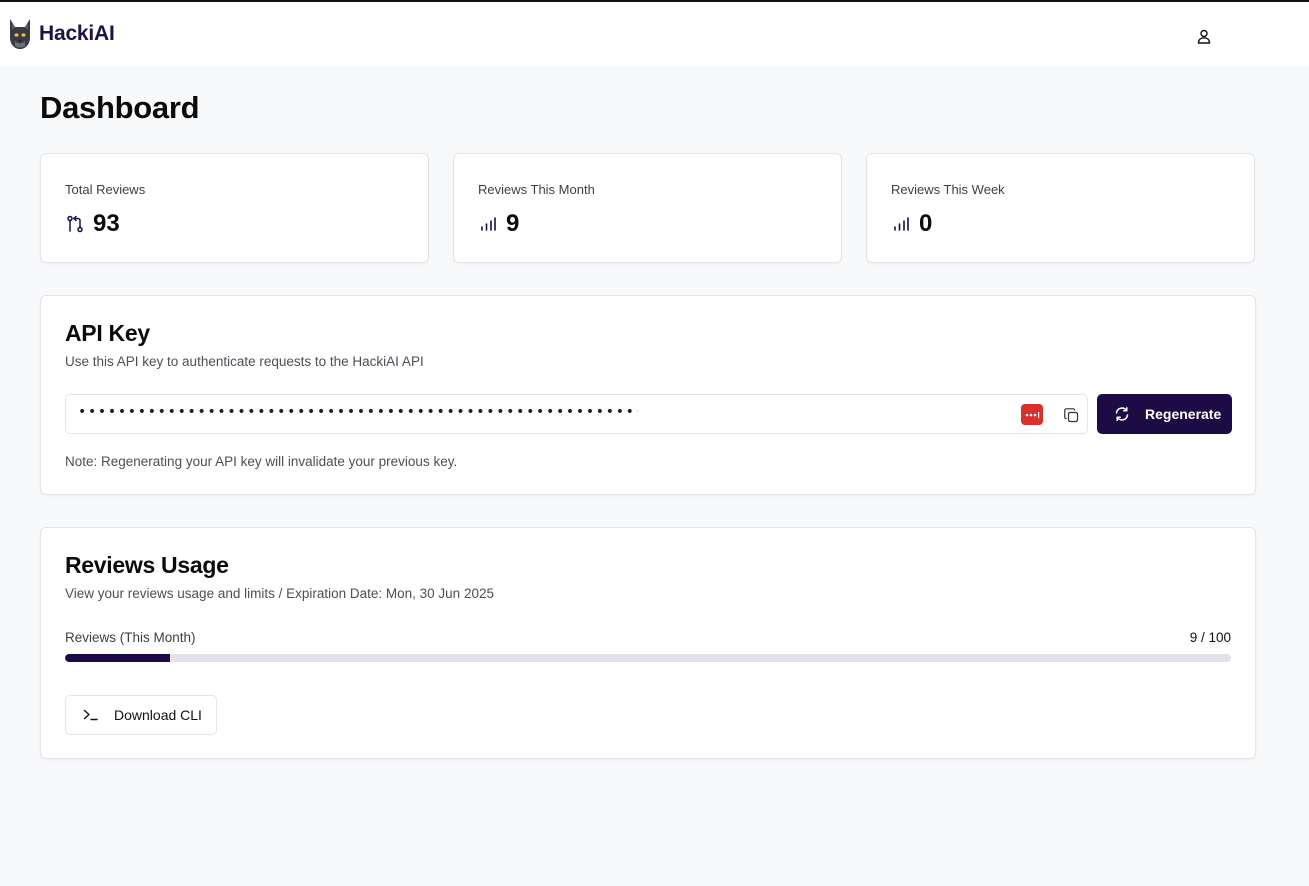 The width and height of the screenshot is (1309, 886). What do you see at coordinates (117, 658) in the screenshot?
I see `usage-progress-fill` at bounding box center [117, 658].